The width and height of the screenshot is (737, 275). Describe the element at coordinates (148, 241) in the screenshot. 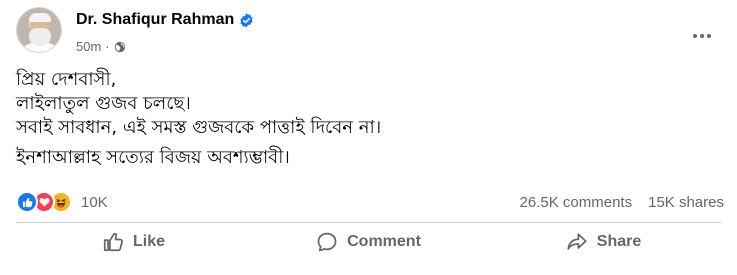

I see `like-label: Like` at that location.